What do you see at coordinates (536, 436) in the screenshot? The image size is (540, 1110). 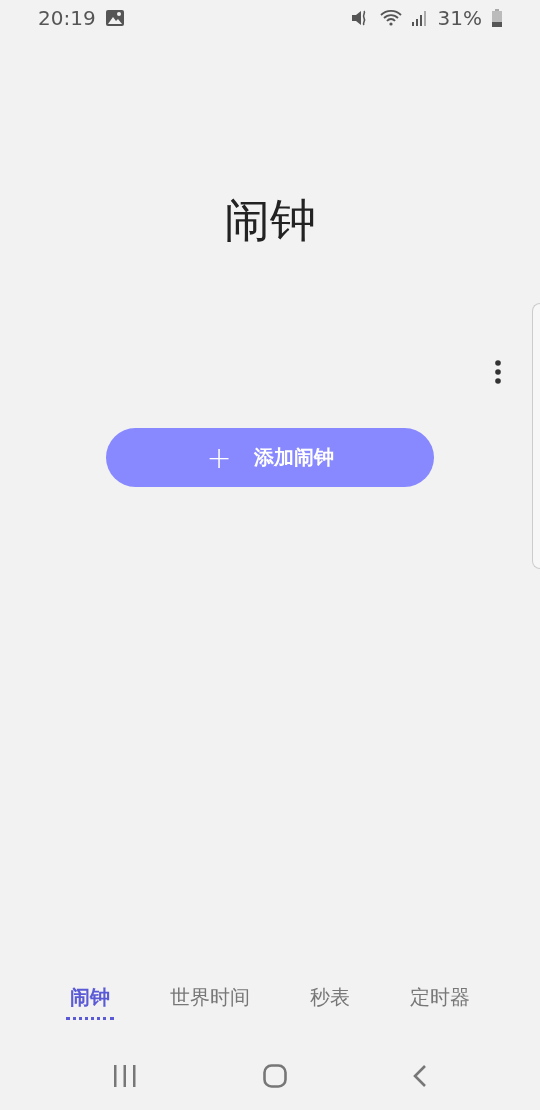 I see `edge-panel-handle` at bounding box center [536, 436].